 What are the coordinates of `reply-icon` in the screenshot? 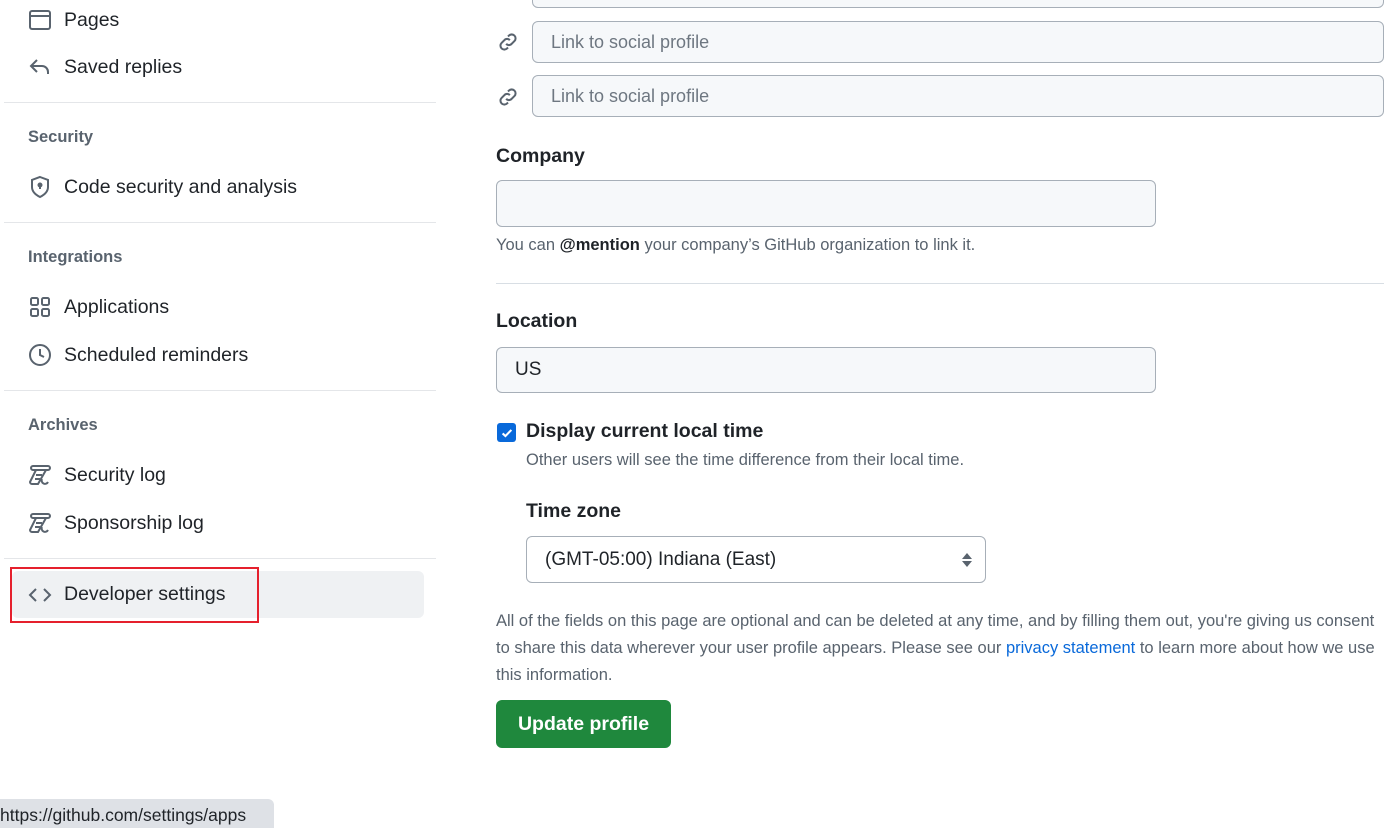 It's located at (40, 67).